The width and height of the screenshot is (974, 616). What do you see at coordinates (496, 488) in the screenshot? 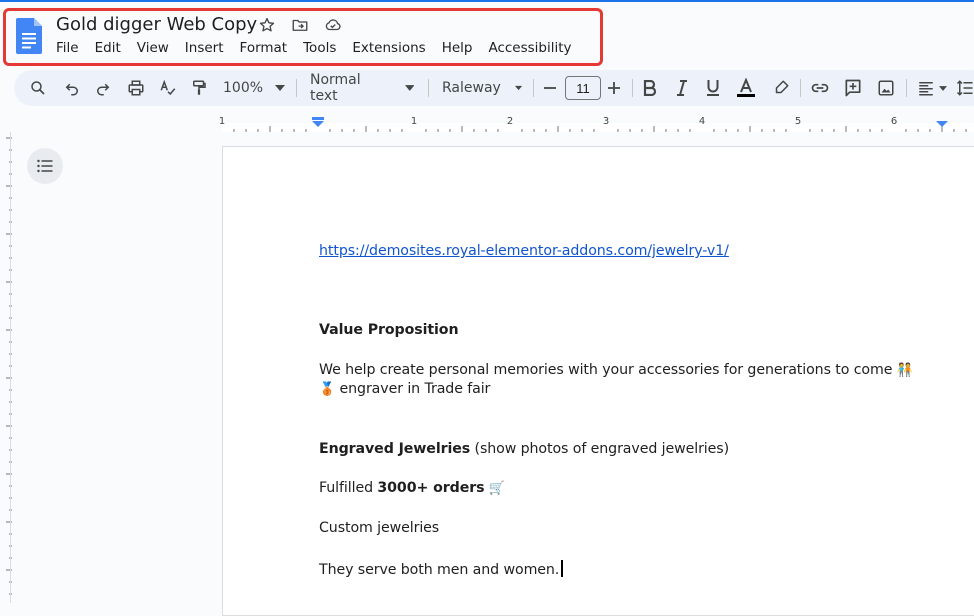
I see `cart-emoji: 🛒` at bounding box center [496, 488].